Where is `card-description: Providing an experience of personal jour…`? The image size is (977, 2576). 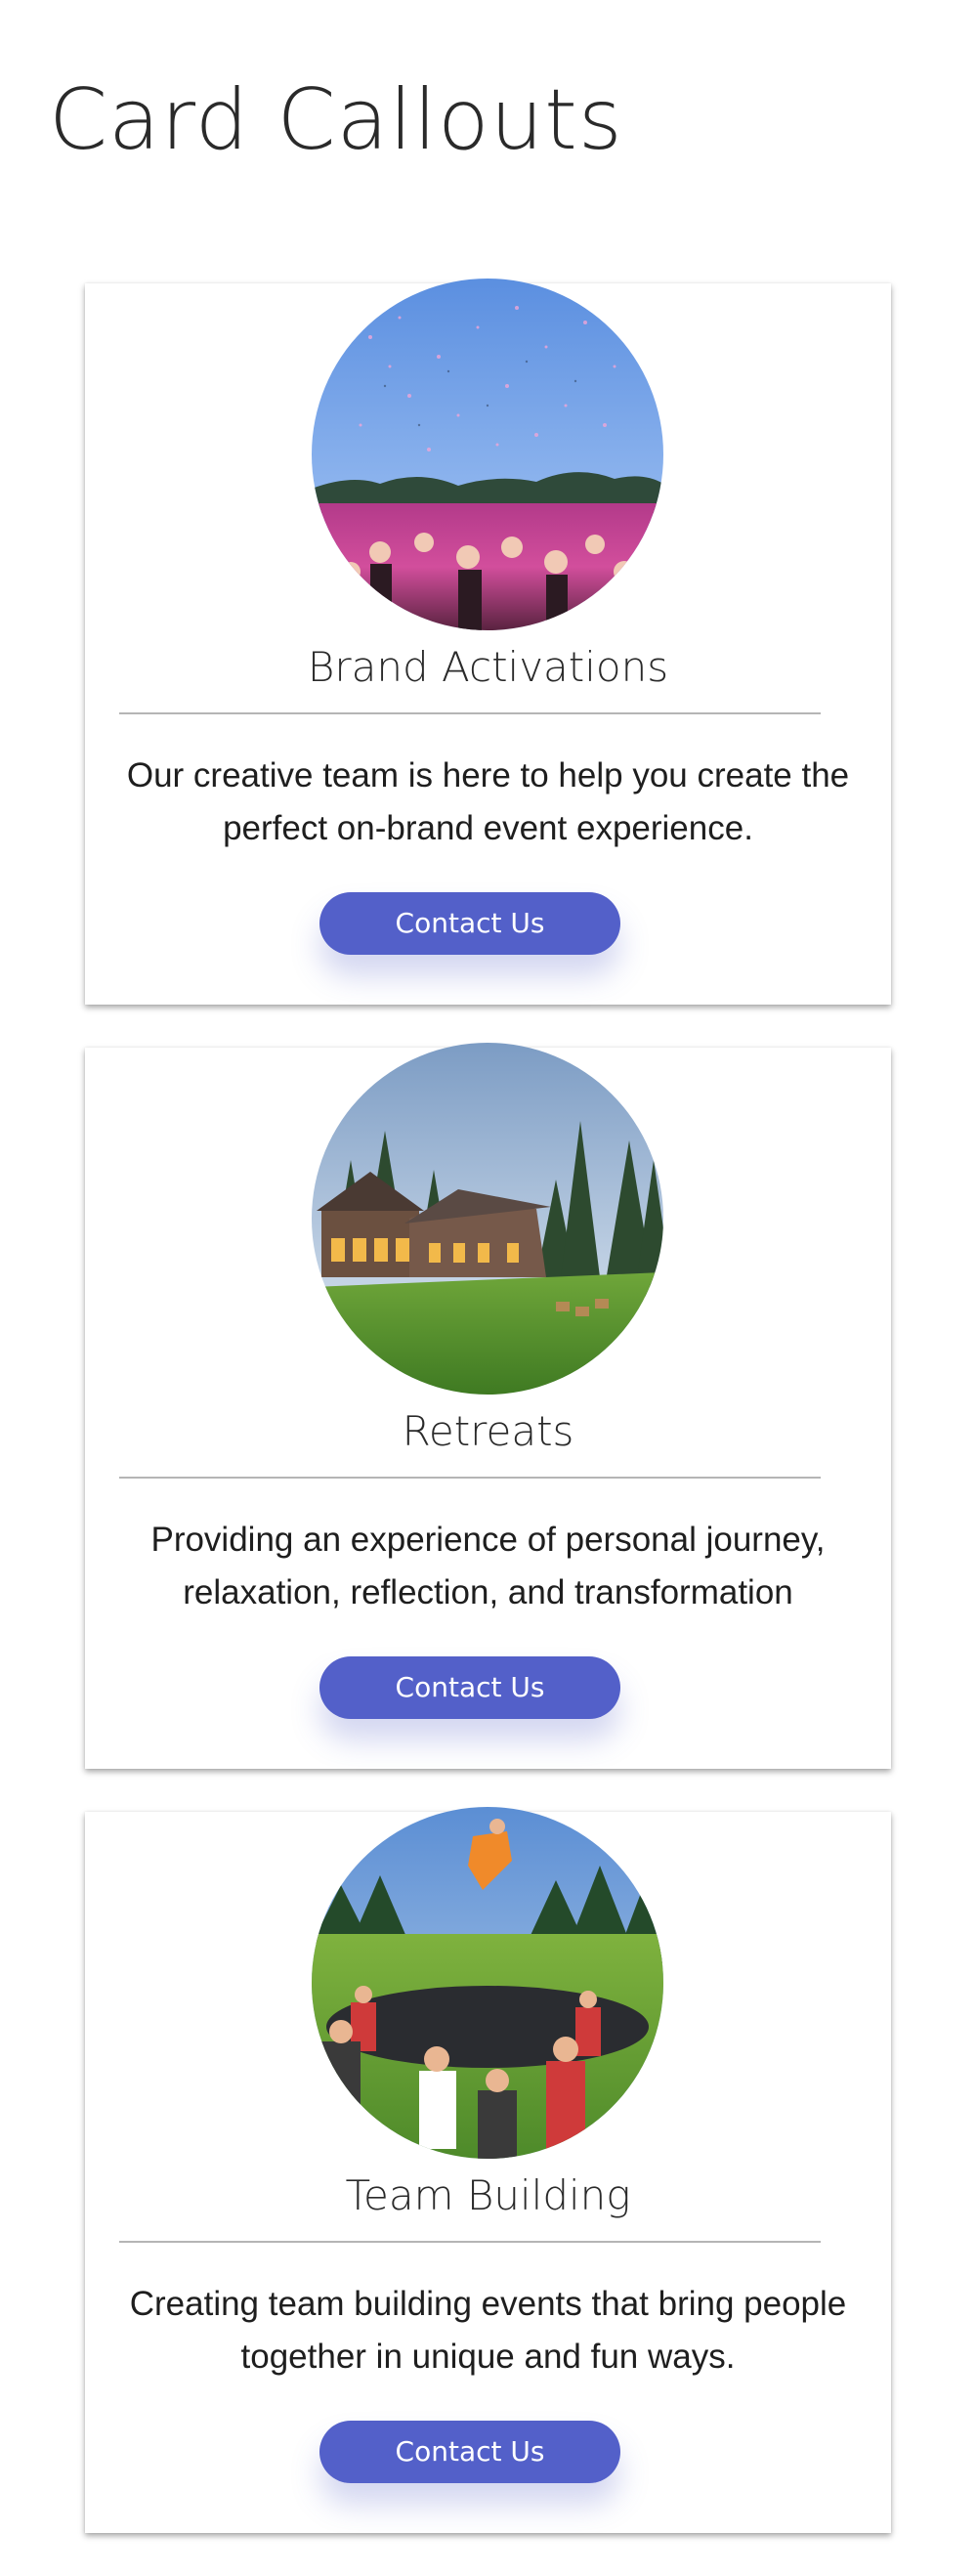
card-description: Providing an experience of personal jour… is located at coordinates (488, 1566).